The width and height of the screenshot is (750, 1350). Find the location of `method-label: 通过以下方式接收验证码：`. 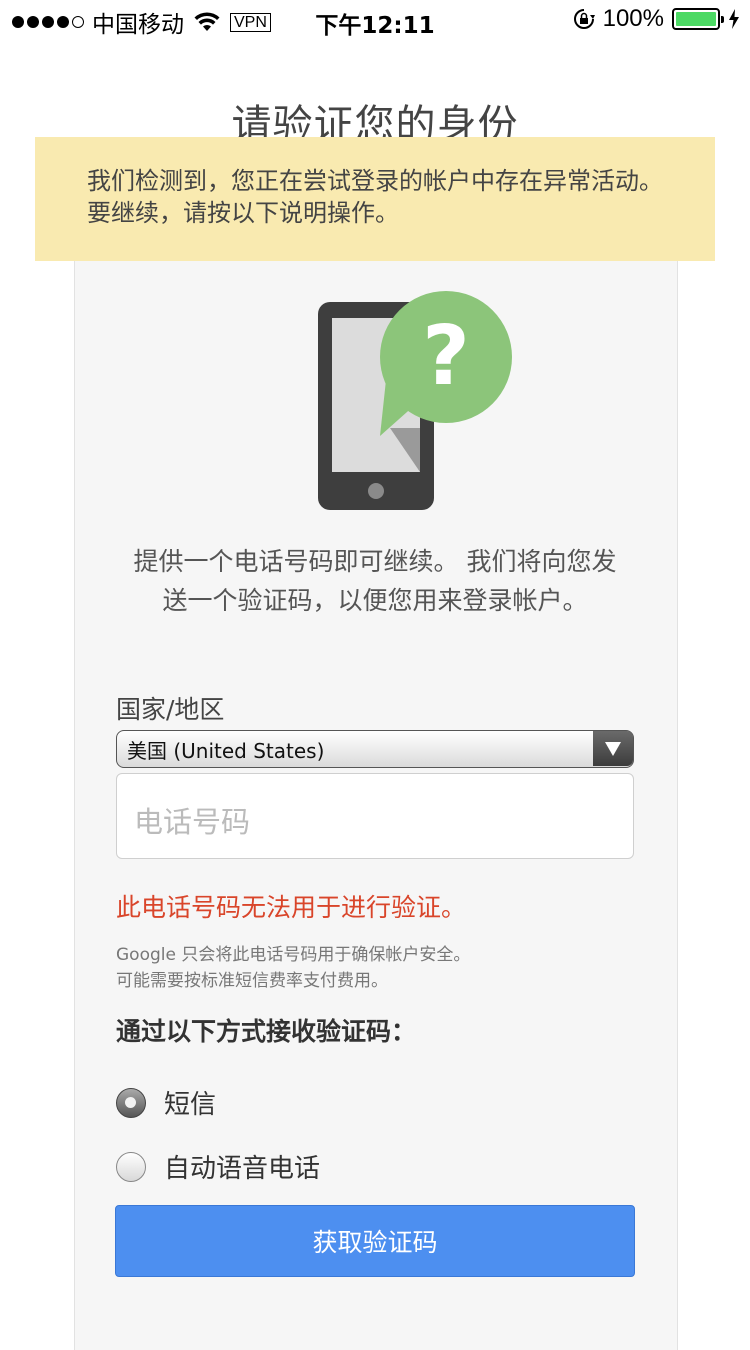

method-label: 通过以下方式接收验证码： is located at coordinates (266, 1031).